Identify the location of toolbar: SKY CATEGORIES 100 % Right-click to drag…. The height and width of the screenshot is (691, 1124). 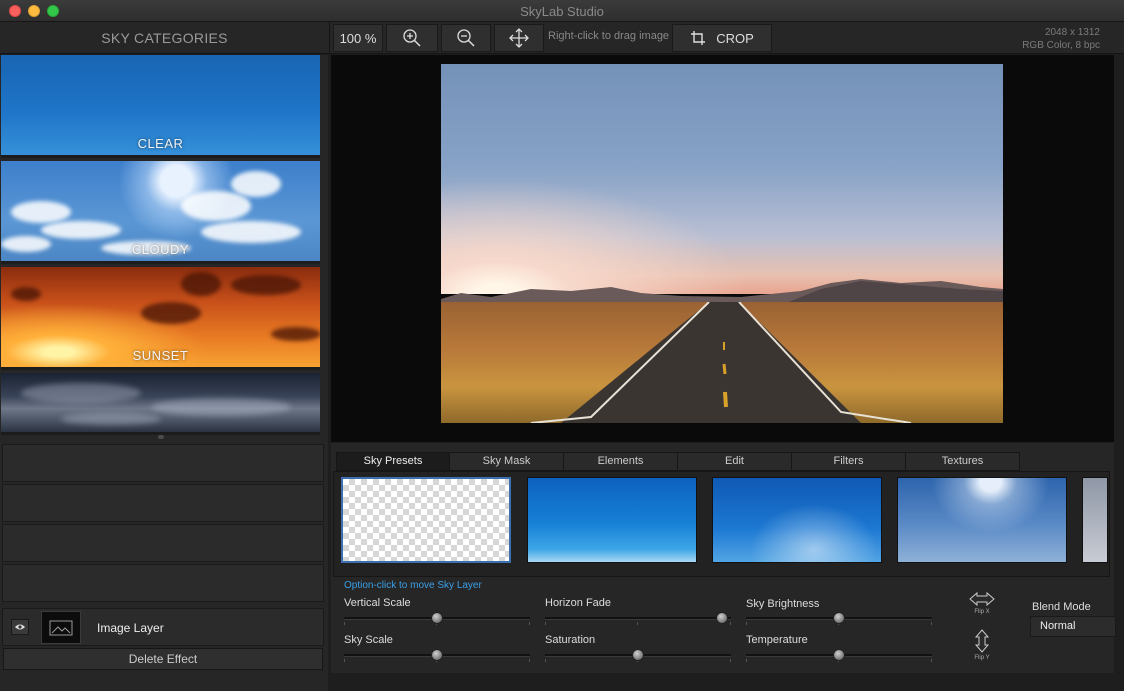
(562, 38).